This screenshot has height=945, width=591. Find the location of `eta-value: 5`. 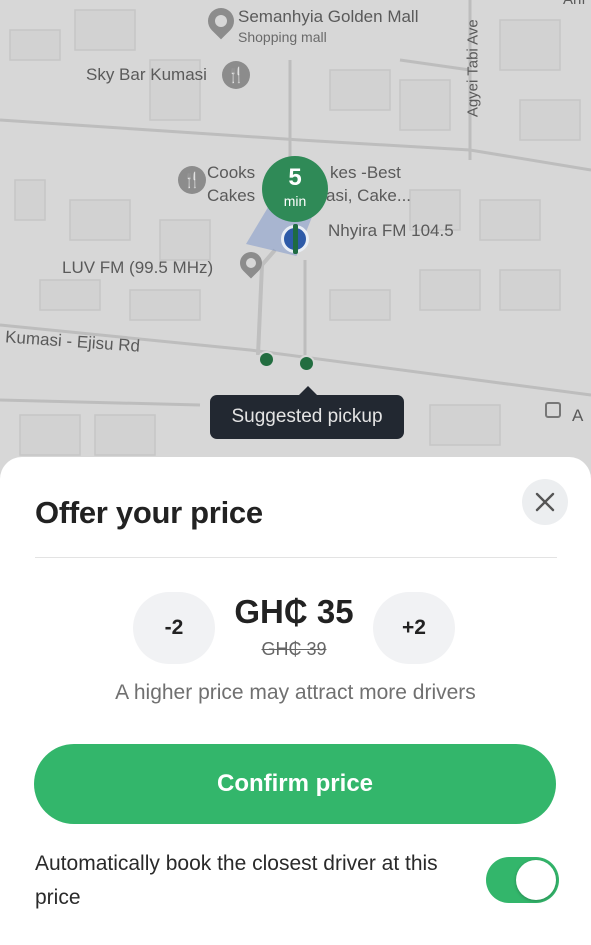

eta-value: 5 is located at coordinates (295, 177).